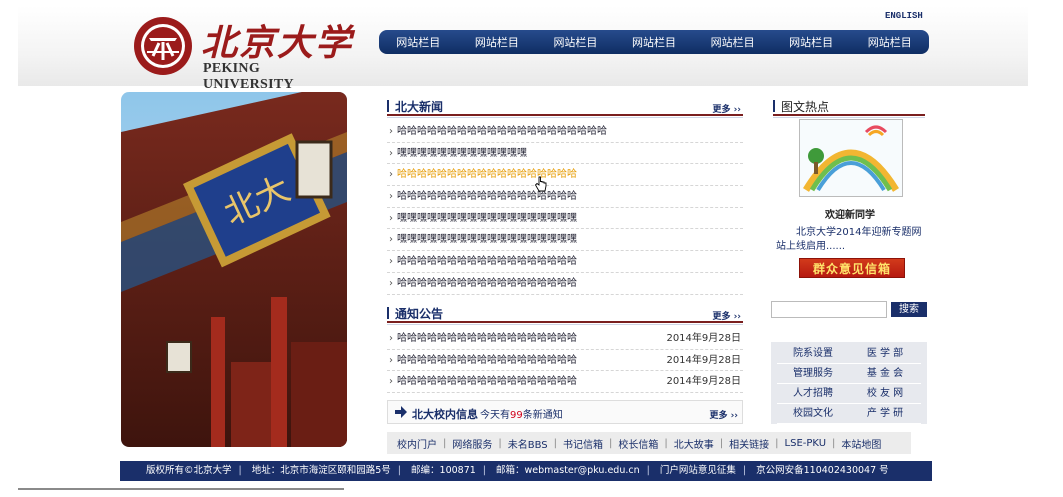 The height and width of the screenshot is (497, 1063). What do you see at coordinates (540, 184) in the screenshot?
I see `hand-cursor-icon` at bounding box center [540, 184].